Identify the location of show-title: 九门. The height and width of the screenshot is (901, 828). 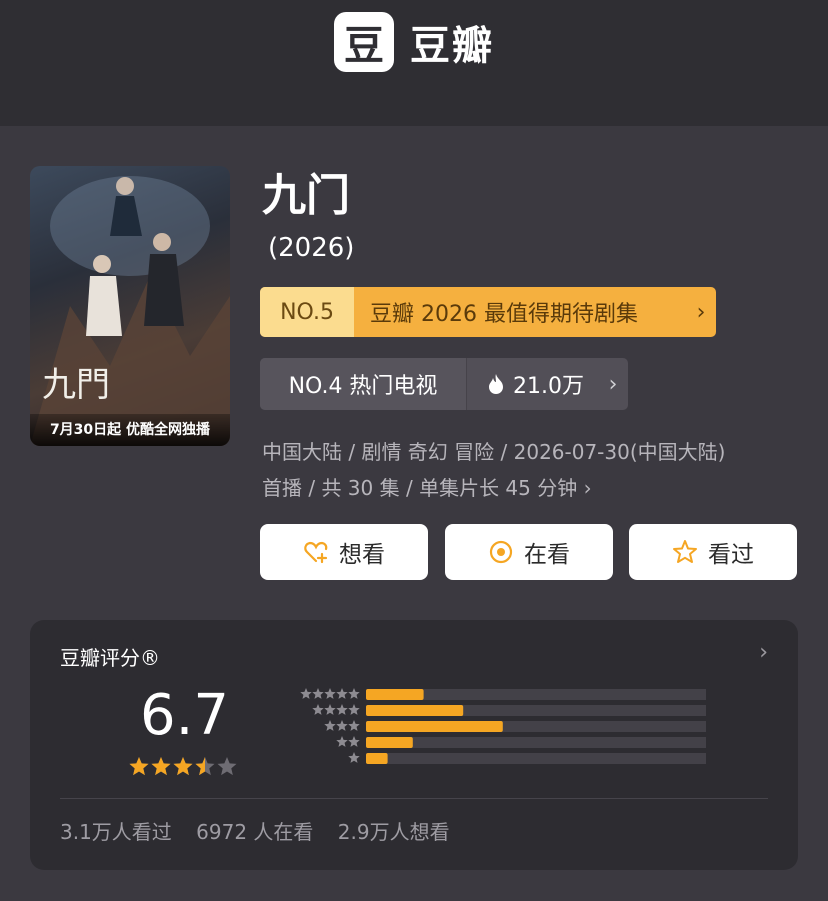
(306, 195).